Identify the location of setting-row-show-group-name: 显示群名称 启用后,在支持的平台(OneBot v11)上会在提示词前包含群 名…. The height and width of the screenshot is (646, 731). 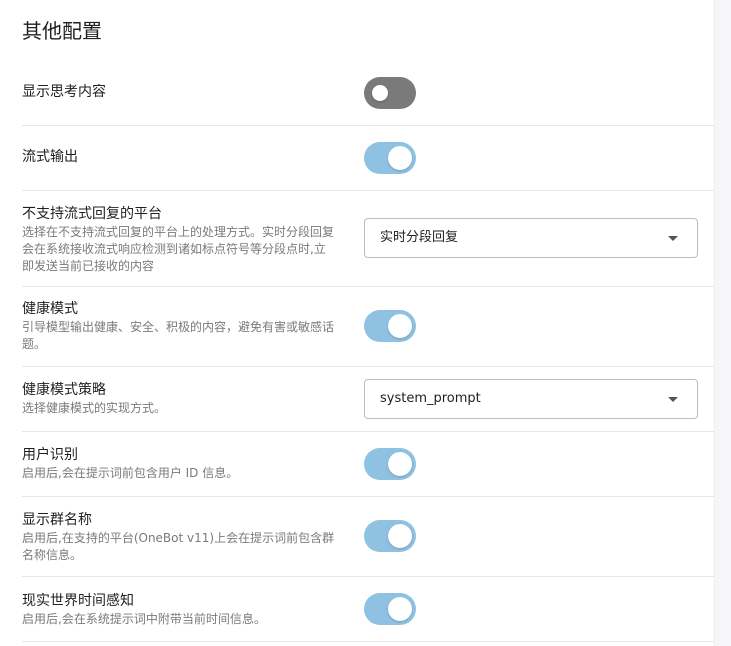
(357, 537).